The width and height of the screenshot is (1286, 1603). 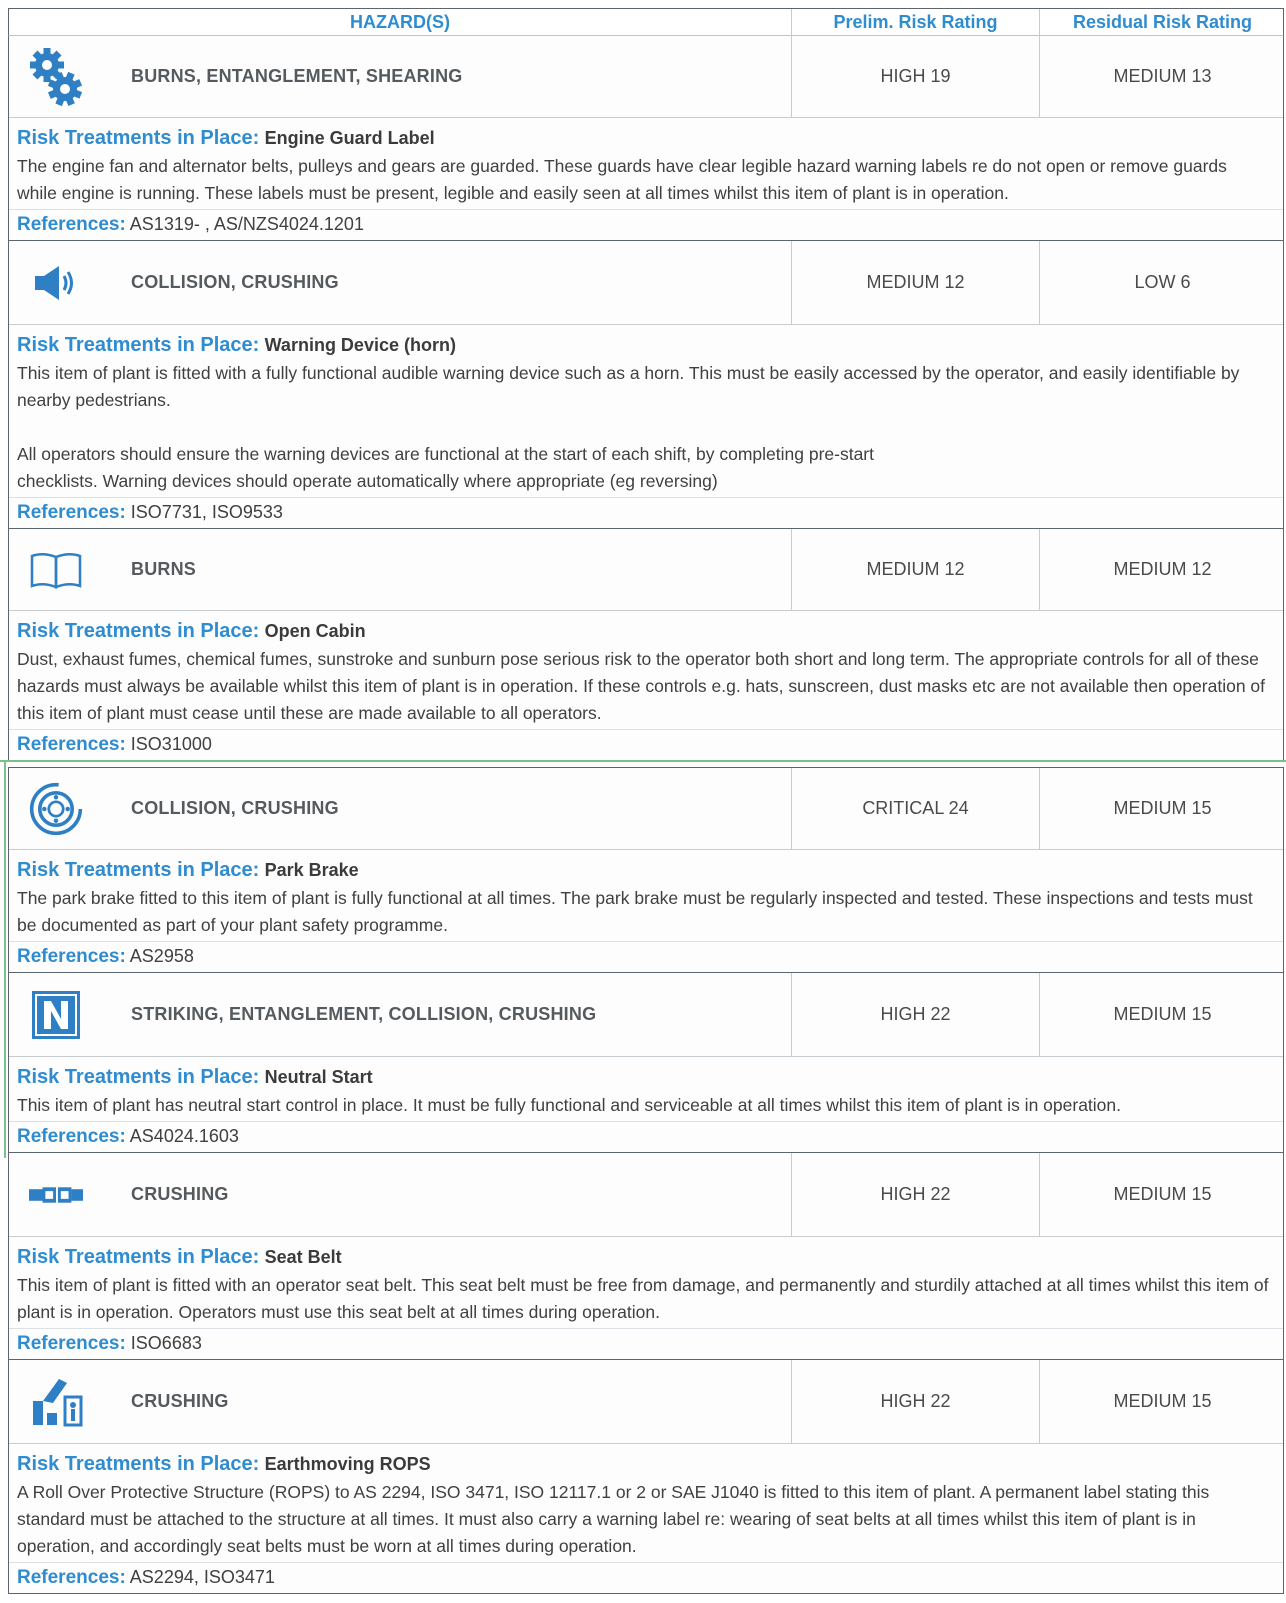 What do you see at coordinates (349, 138) in the screenshot?
I see `treatment-name: Engine Guard Label` at bounding box center [349, 138].